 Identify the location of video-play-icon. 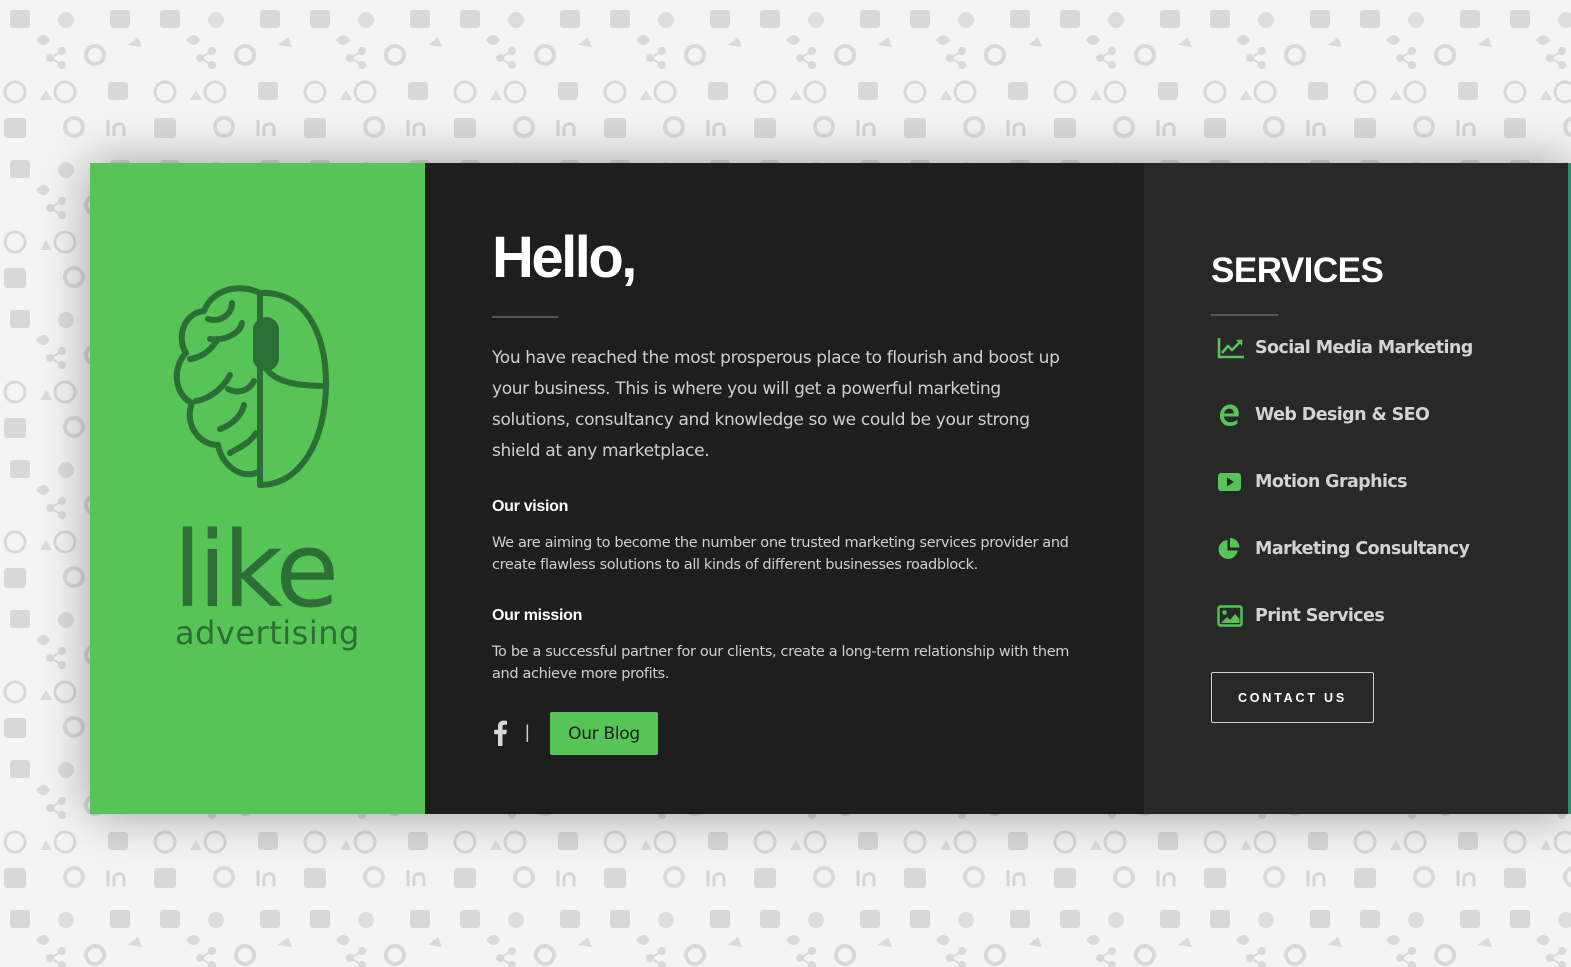
(1232, 482).